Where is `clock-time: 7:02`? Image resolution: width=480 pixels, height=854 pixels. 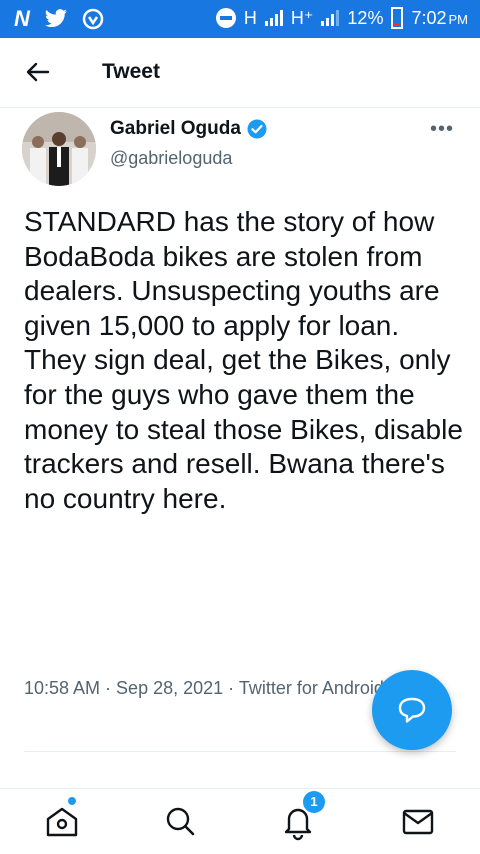
clock-time: 7:02 is located at coordinates (429, 17).